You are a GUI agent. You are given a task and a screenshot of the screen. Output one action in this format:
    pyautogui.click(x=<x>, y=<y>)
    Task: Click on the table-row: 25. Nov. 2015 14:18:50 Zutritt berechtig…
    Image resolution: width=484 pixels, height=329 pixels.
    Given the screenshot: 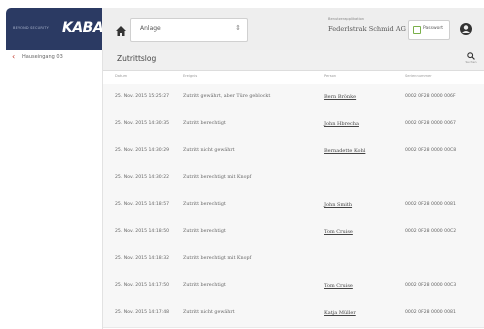 What is the action you would take?
    pyautogui.click(x=293, y=233)
    